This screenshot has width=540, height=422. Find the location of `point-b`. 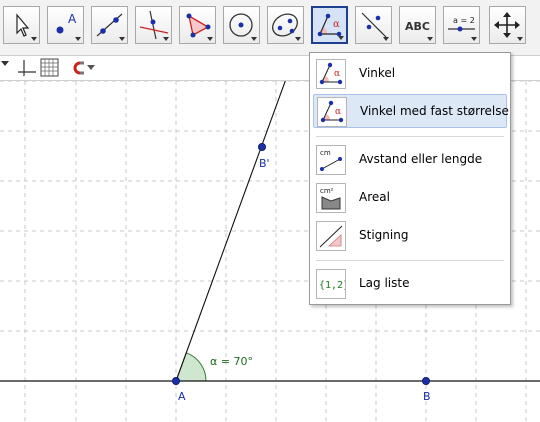

point-b is located at coordinates (425, 380).